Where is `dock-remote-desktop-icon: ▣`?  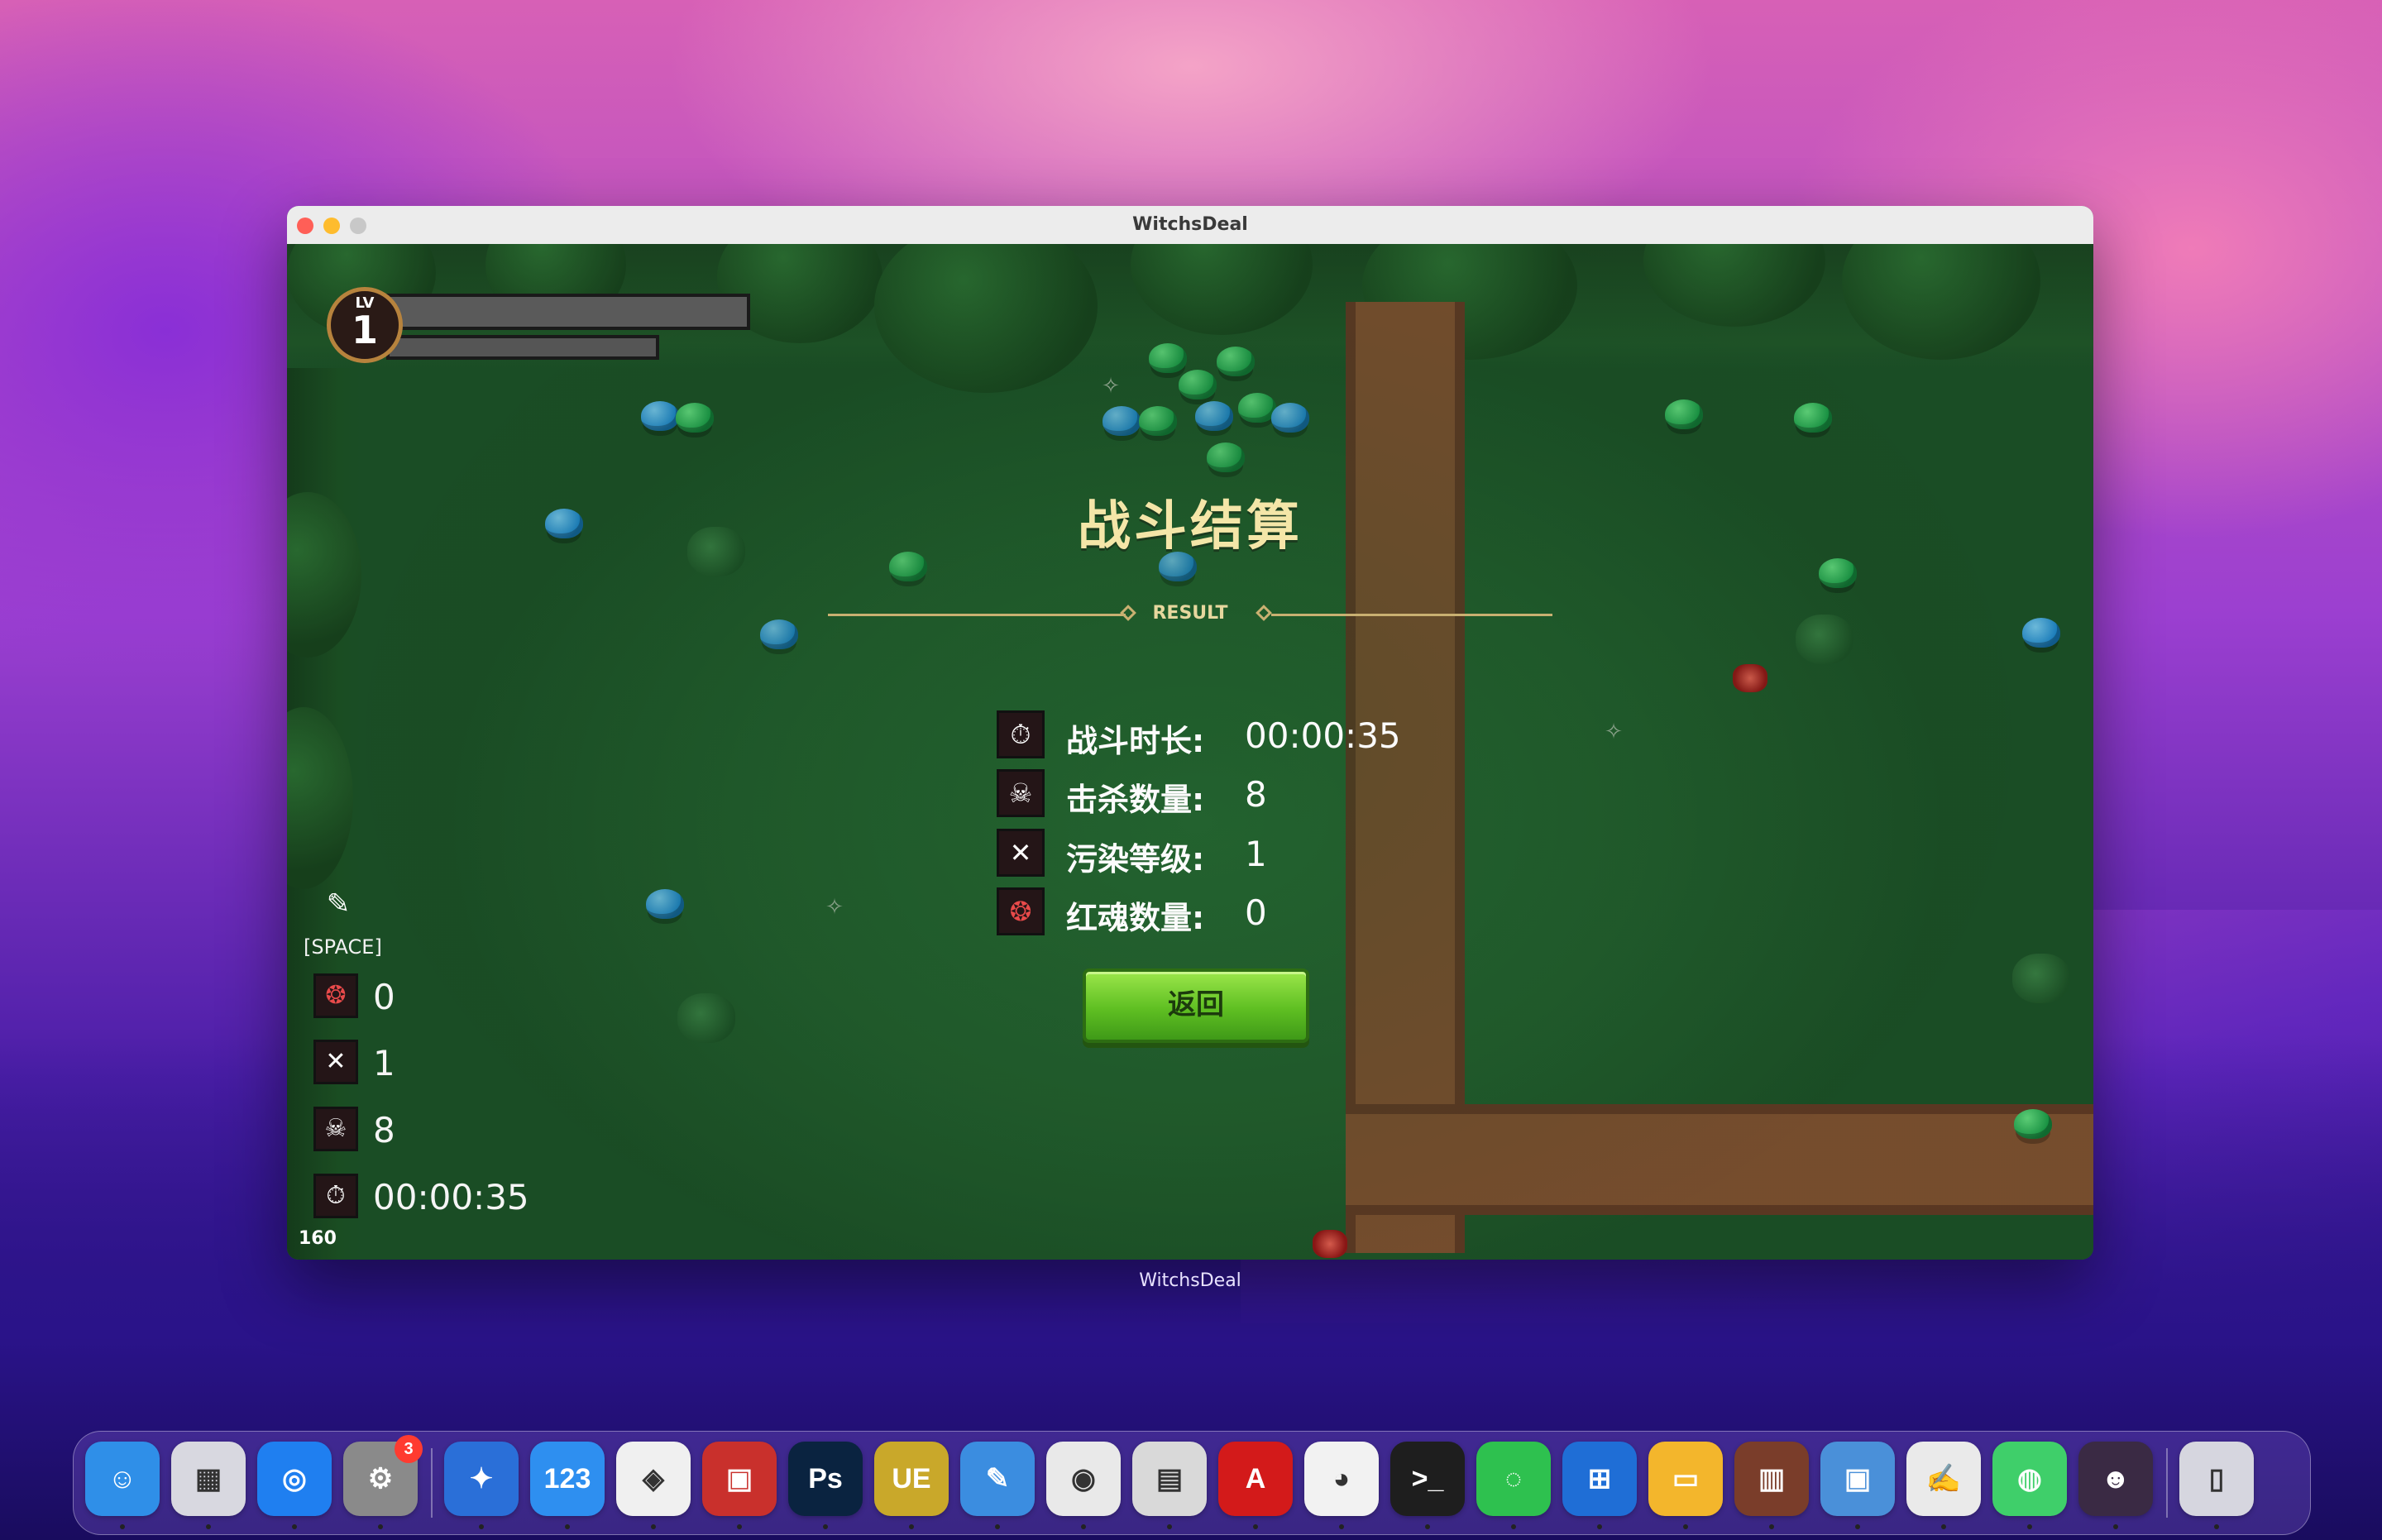
dock-remote-desktop-icon: ▣ is located at coordinates (1857, 1479).